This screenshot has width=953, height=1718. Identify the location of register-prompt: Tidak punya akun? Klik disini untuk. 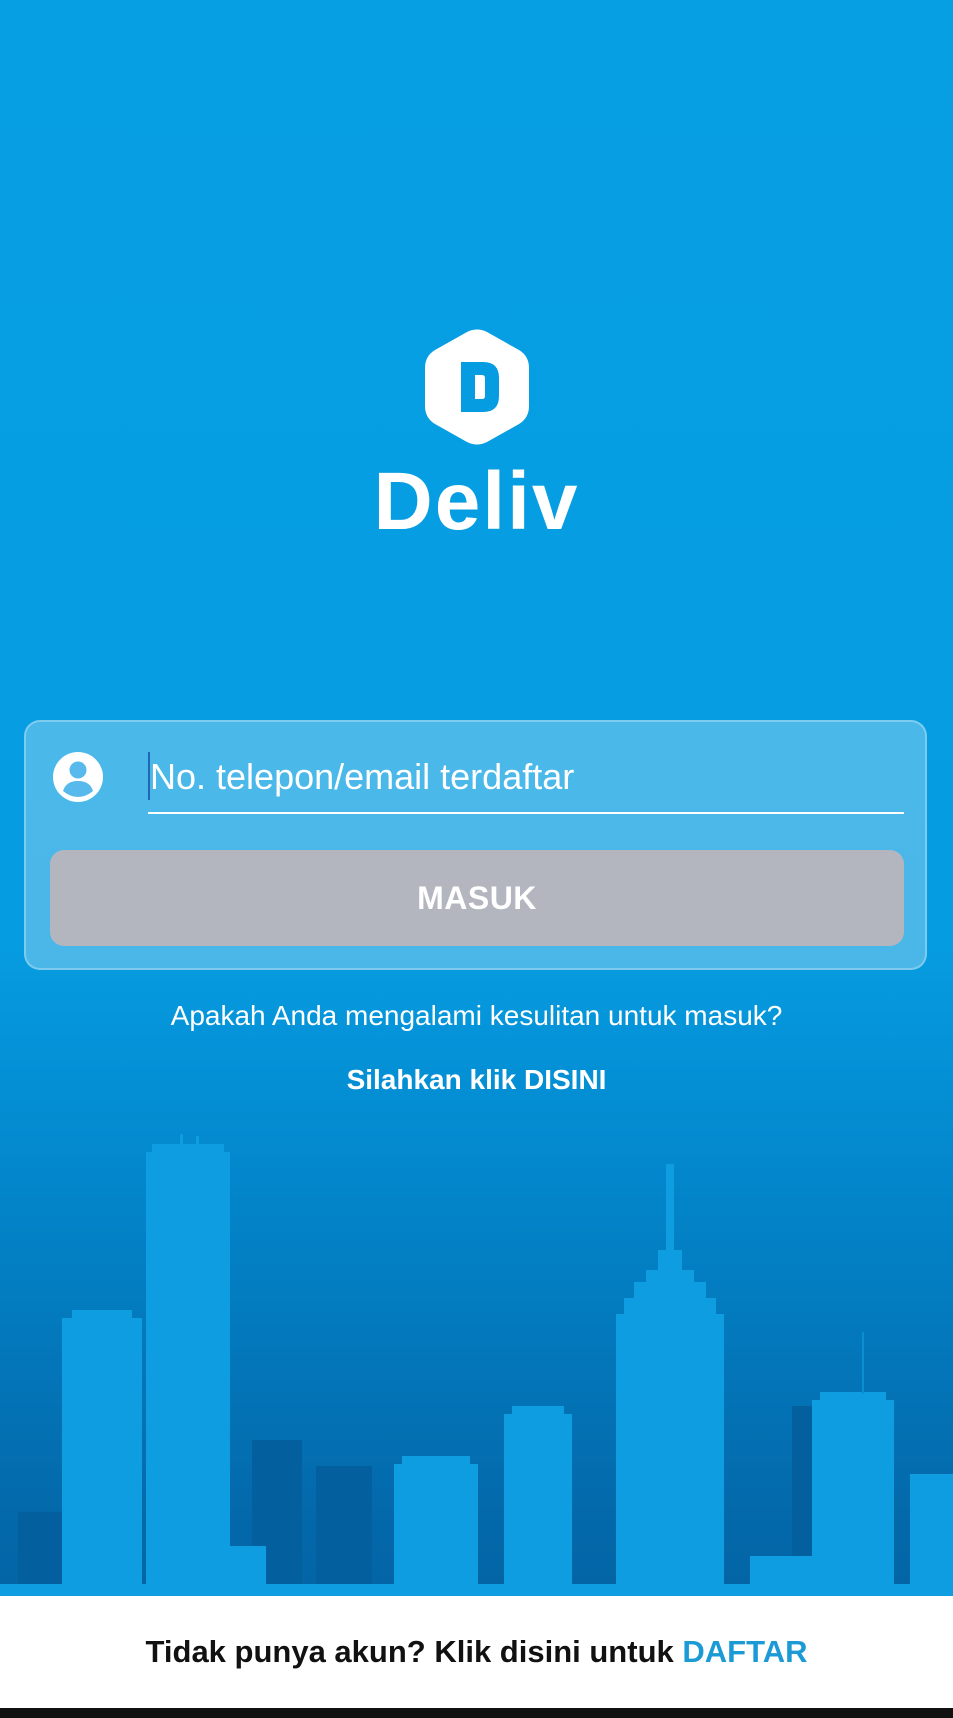
(414, 1651).